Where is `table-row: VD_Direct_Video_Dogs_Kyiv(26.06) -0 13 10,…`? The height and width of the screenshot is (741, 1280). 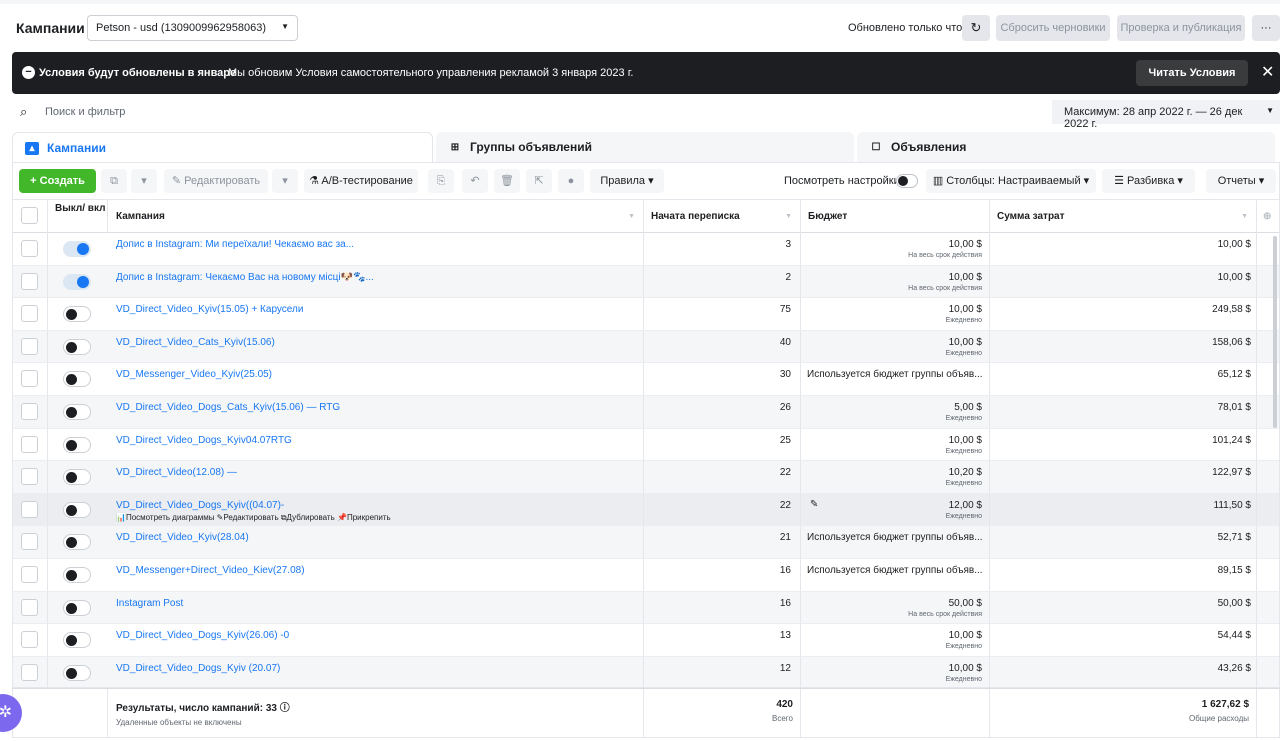
table-row: VD_Direct_Video_Dogs_Kyiv(26.06) -0 13 10,… is located at coordinates (646, 640).